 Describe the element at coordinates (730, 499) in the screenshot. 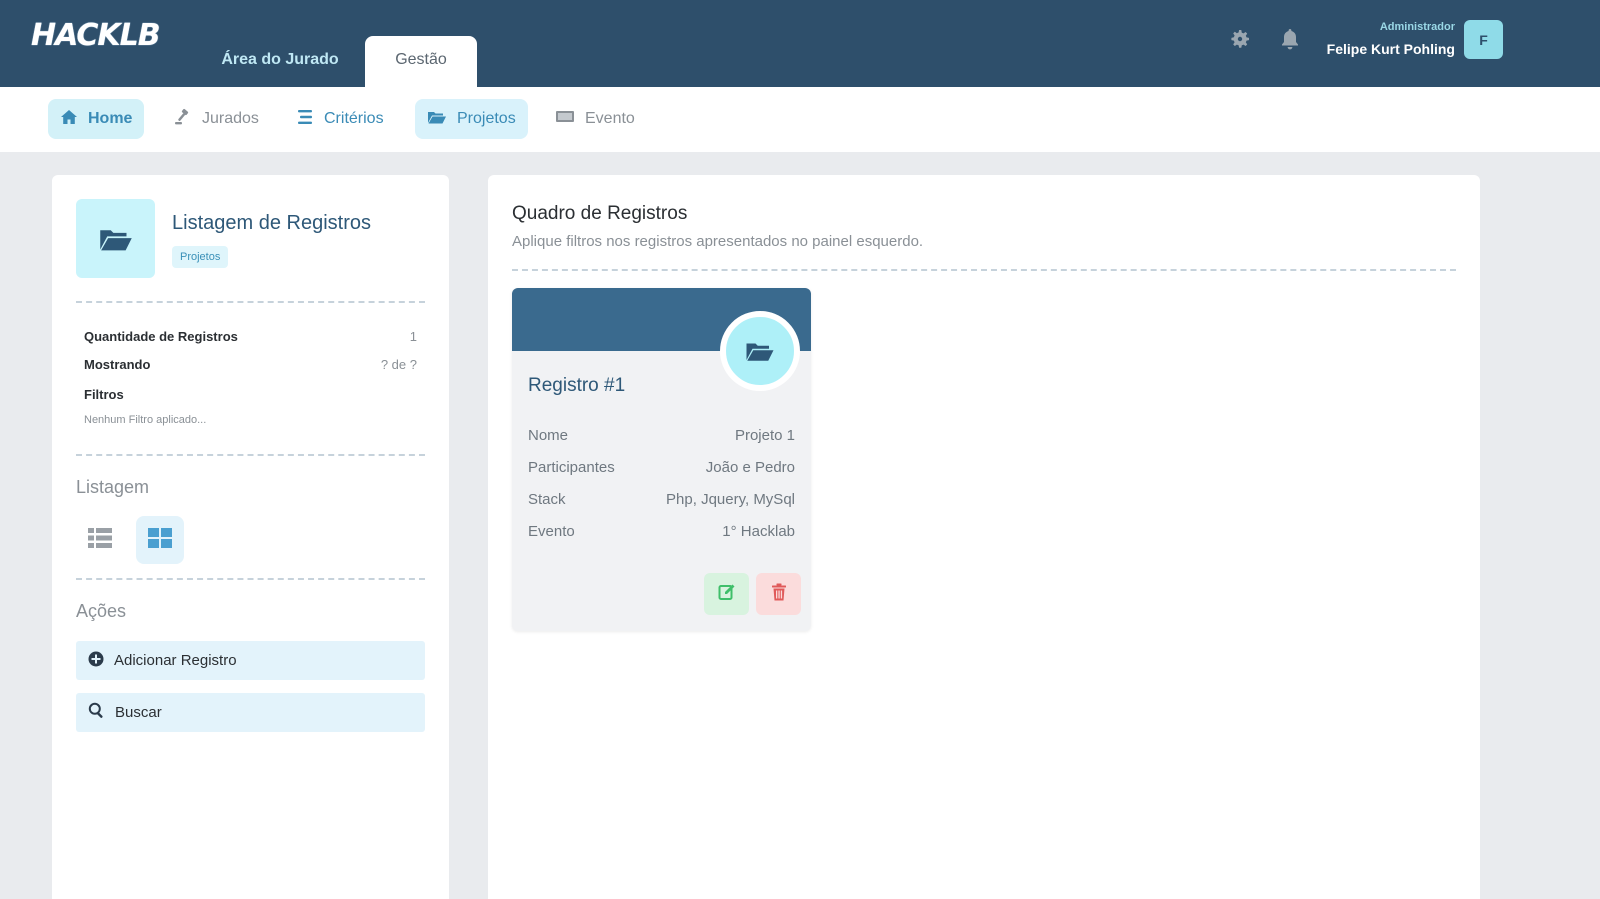

I see `field-value-stack: Php, Jquery, MySql` at that location.